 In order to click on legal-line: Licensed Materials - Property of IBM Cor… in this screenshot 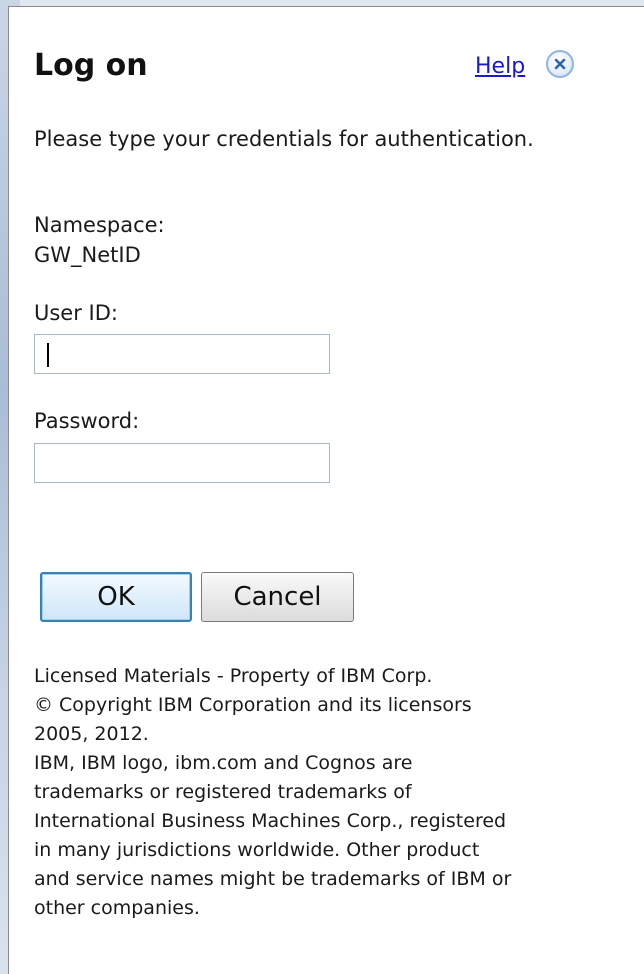, I will do `click(233, 676)`.